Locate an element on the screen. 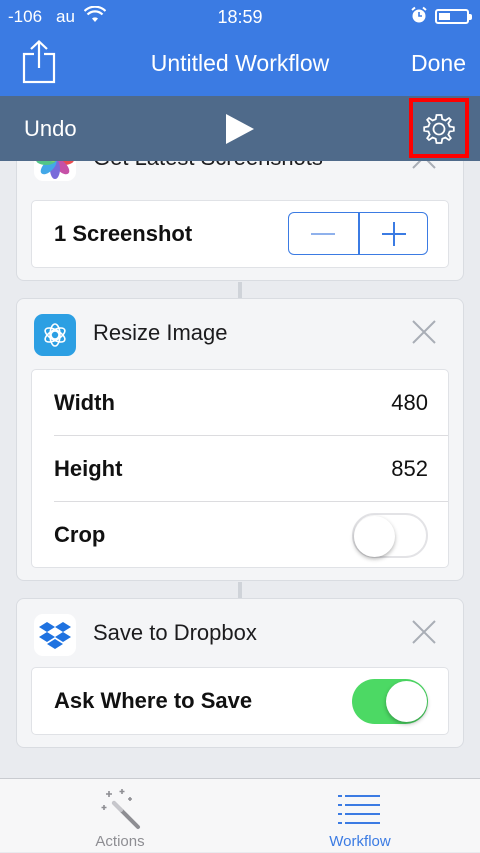 The width and height of the screenshot is (480, 853). plus-icon is located at coordinates (394, 234).